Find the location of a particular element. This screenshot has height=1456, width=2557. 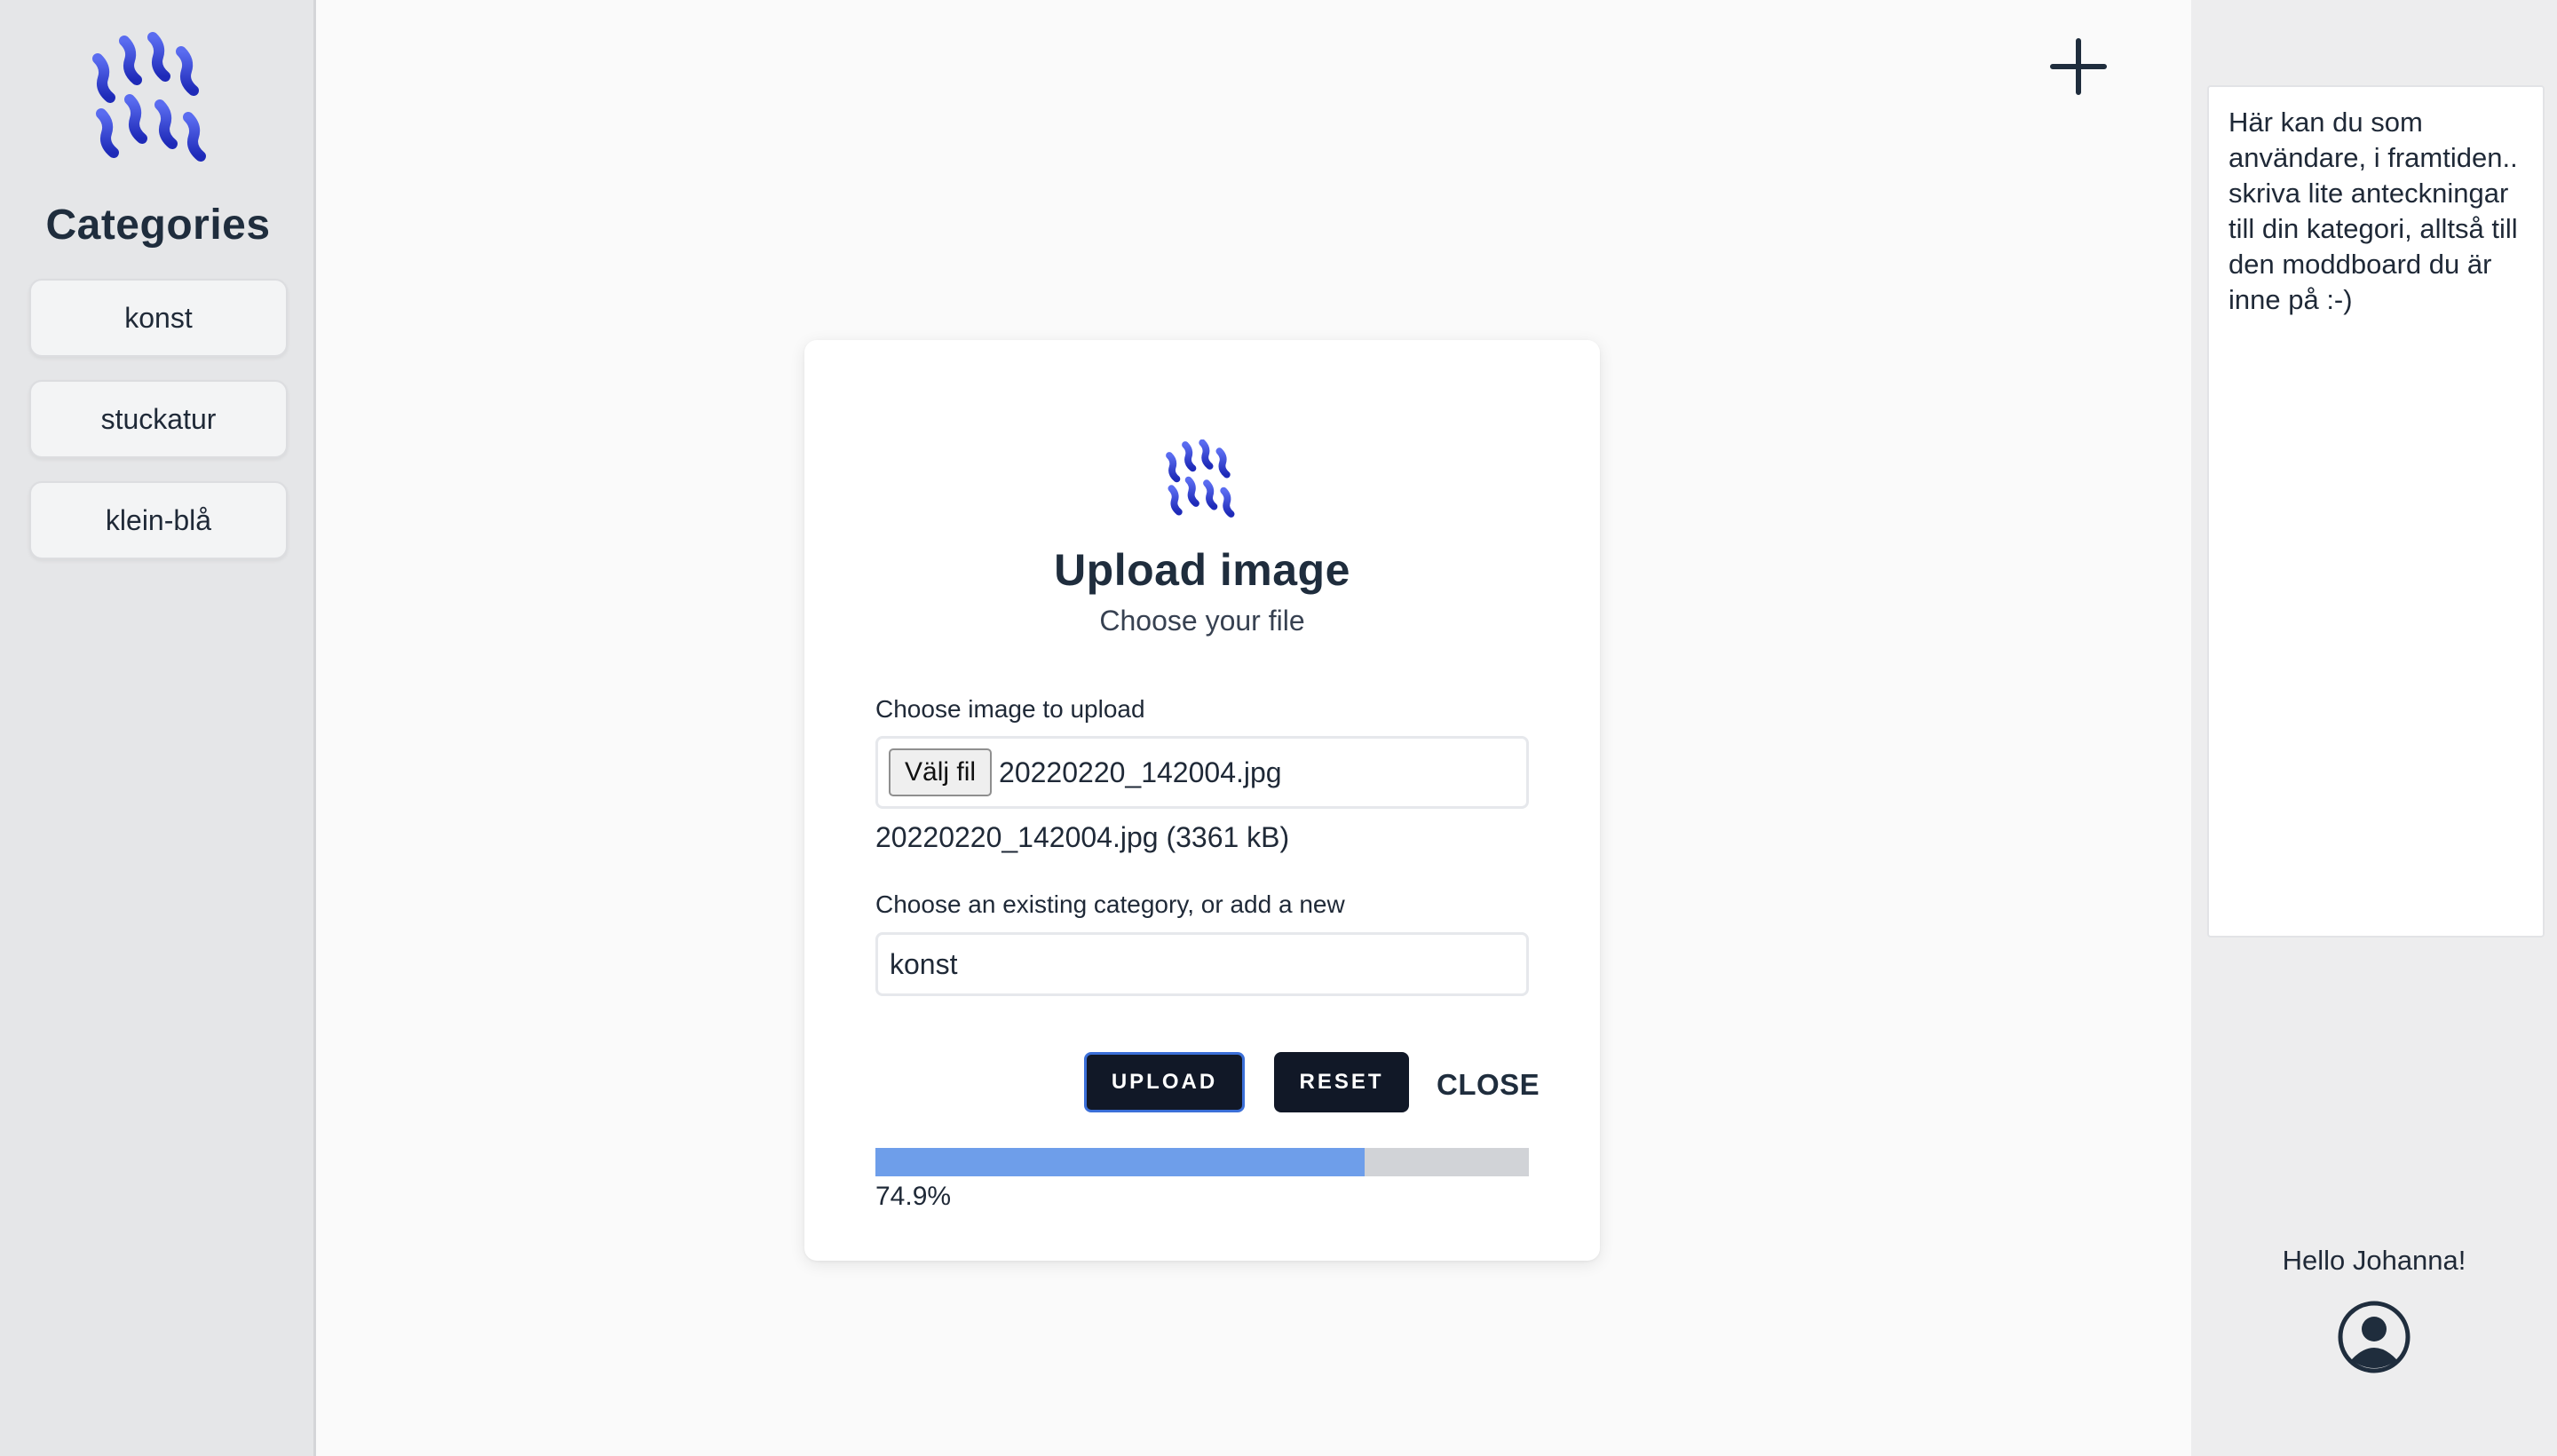

upload-progress-bar is located at coordinates (1202, 1162).